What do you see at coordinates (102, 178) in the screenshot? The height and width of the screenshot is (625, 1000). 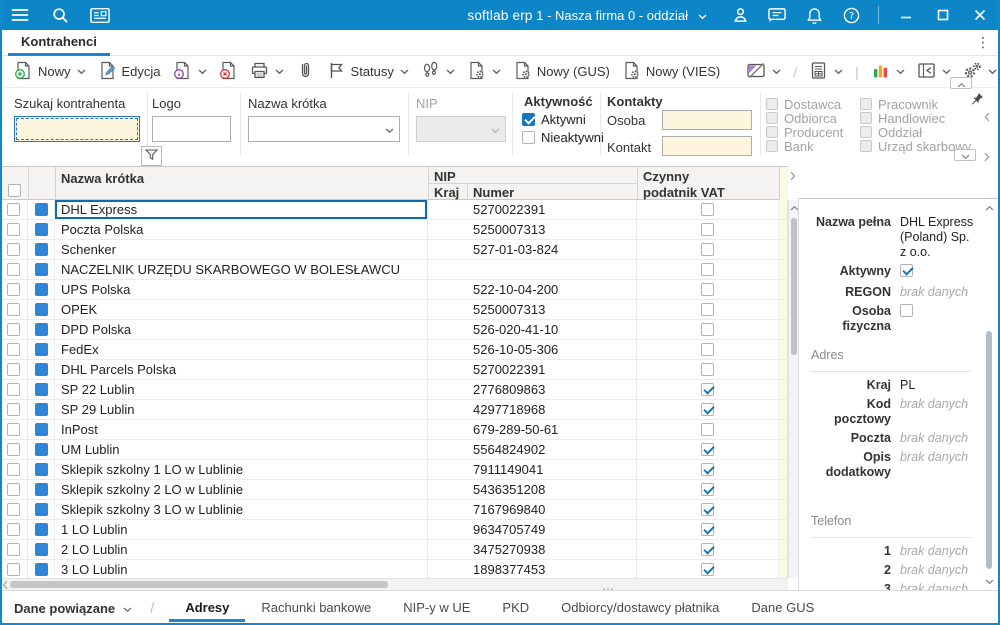 I see `column-header-short-name: Nazwa krótka` at bounding box center [102, 178].